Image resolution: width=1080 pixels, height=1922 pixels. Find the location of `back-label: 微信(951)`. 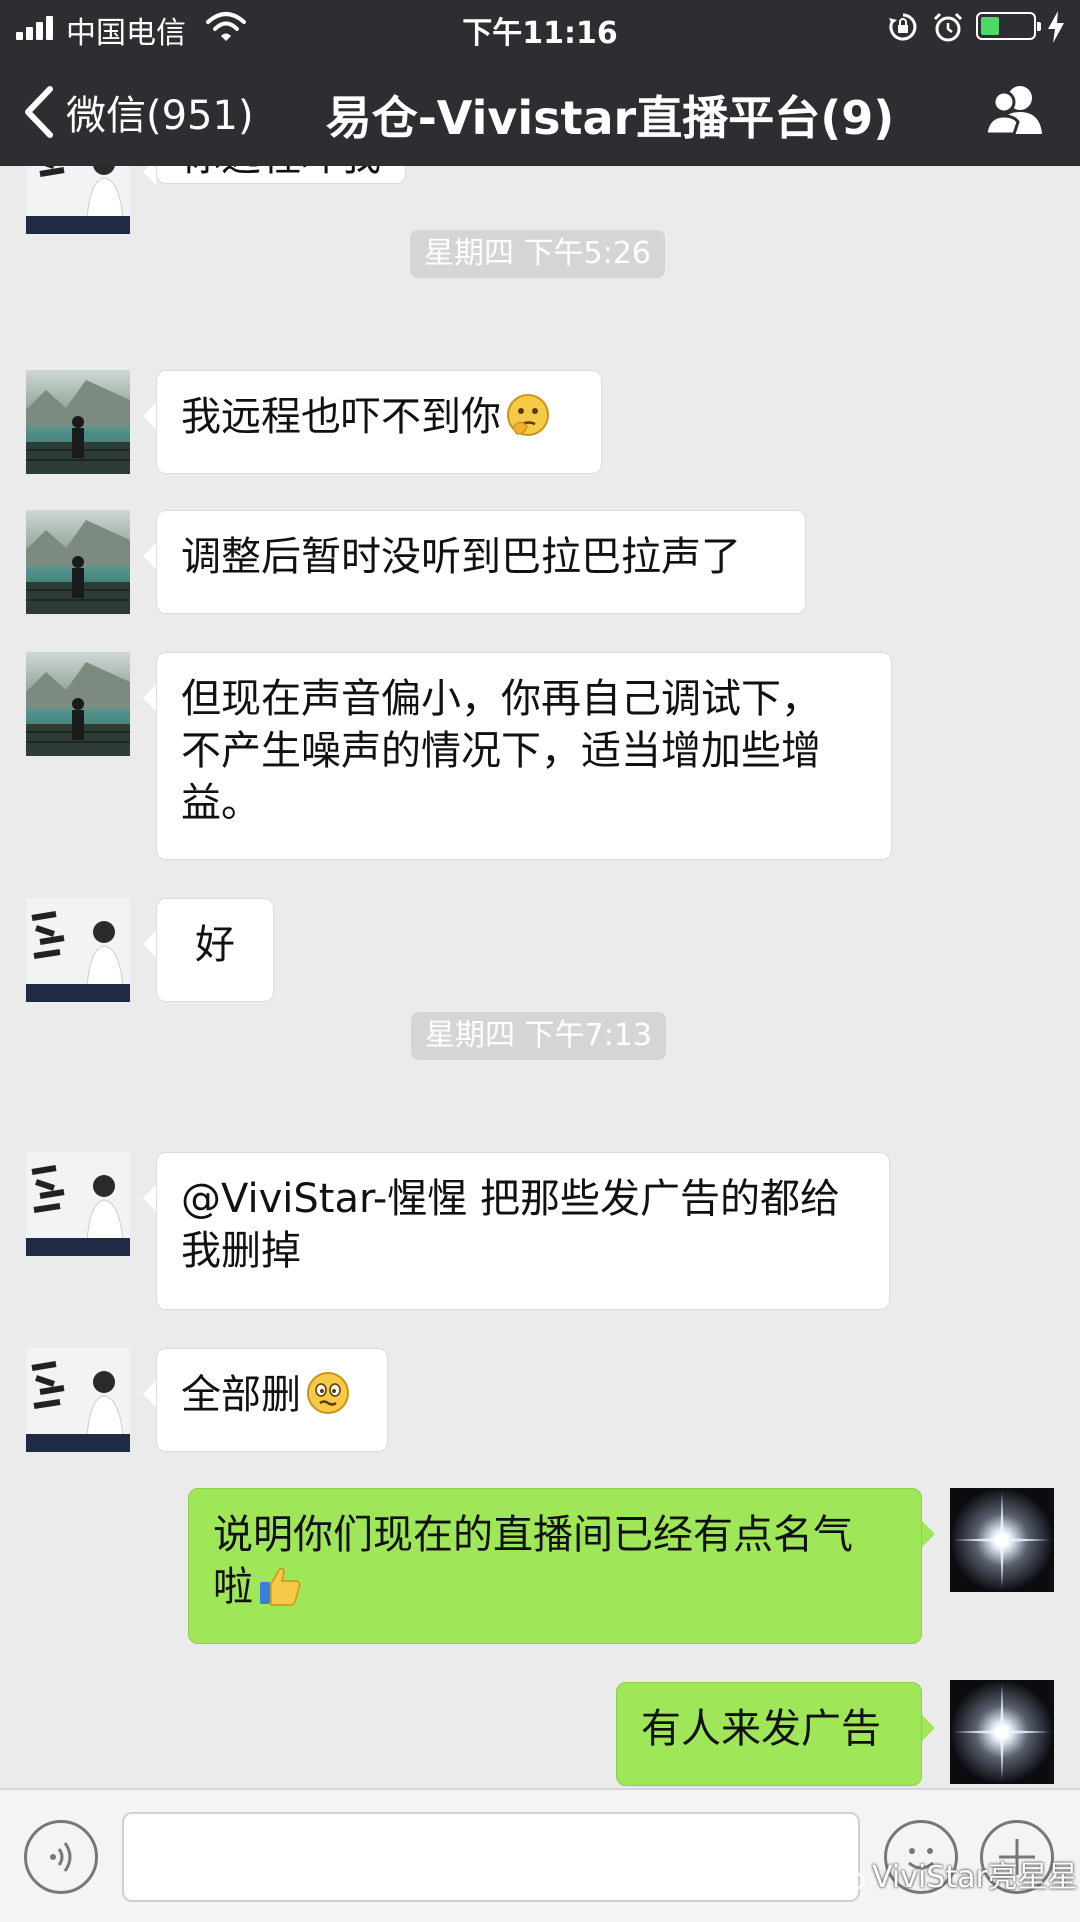

back-label: 微信(951) is located at coordinates (160, 116).